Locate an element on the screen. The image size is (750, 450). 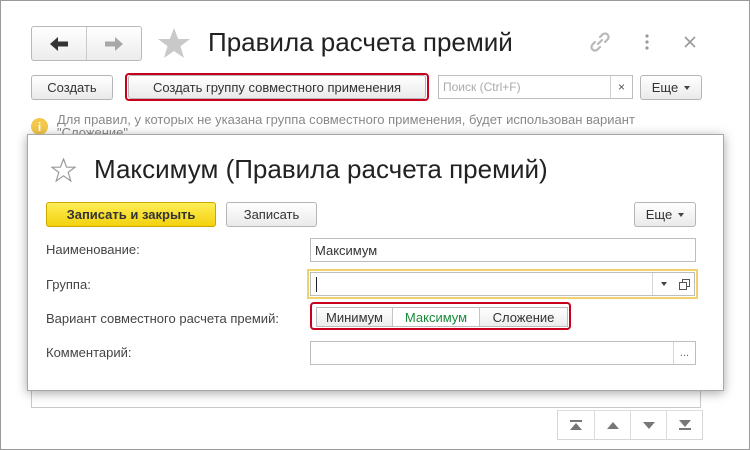
window-title: Правила расчета премий is located at coordinates (360, 42).